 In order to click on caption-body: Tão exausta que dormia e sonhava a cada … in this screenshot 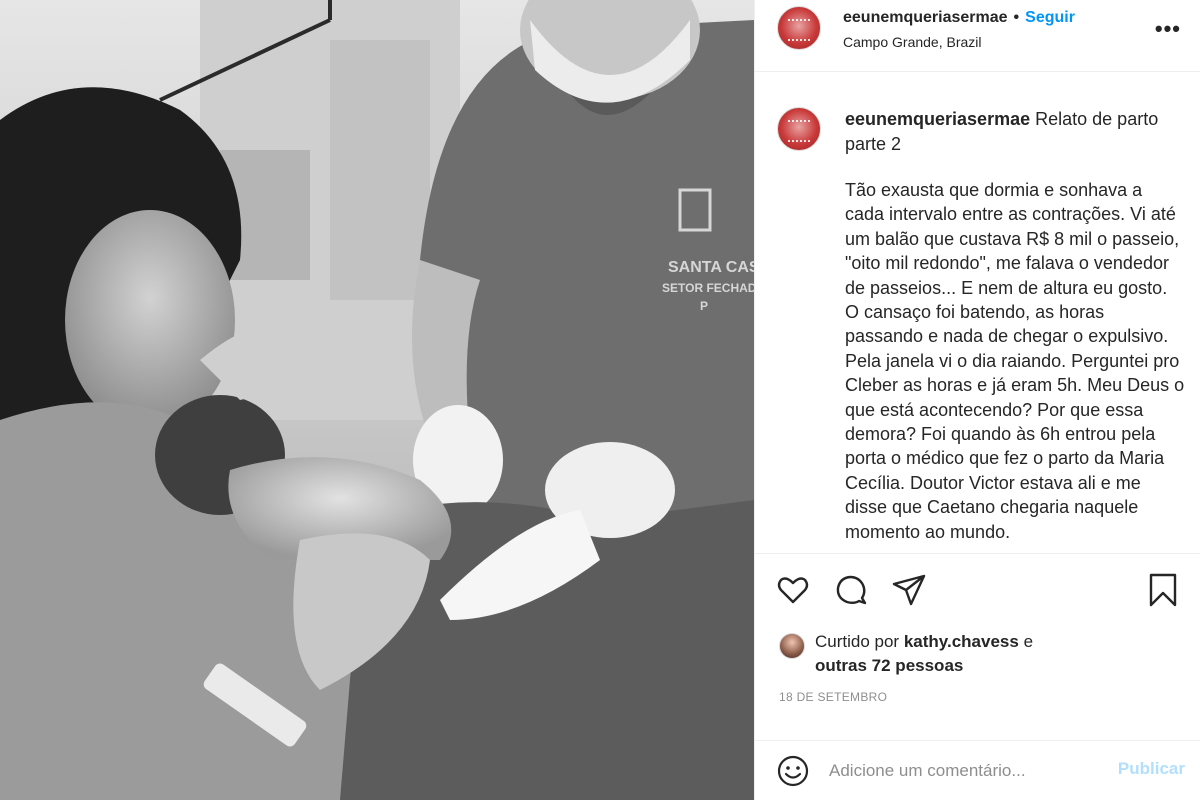, I will do `click(1017, 361)`.